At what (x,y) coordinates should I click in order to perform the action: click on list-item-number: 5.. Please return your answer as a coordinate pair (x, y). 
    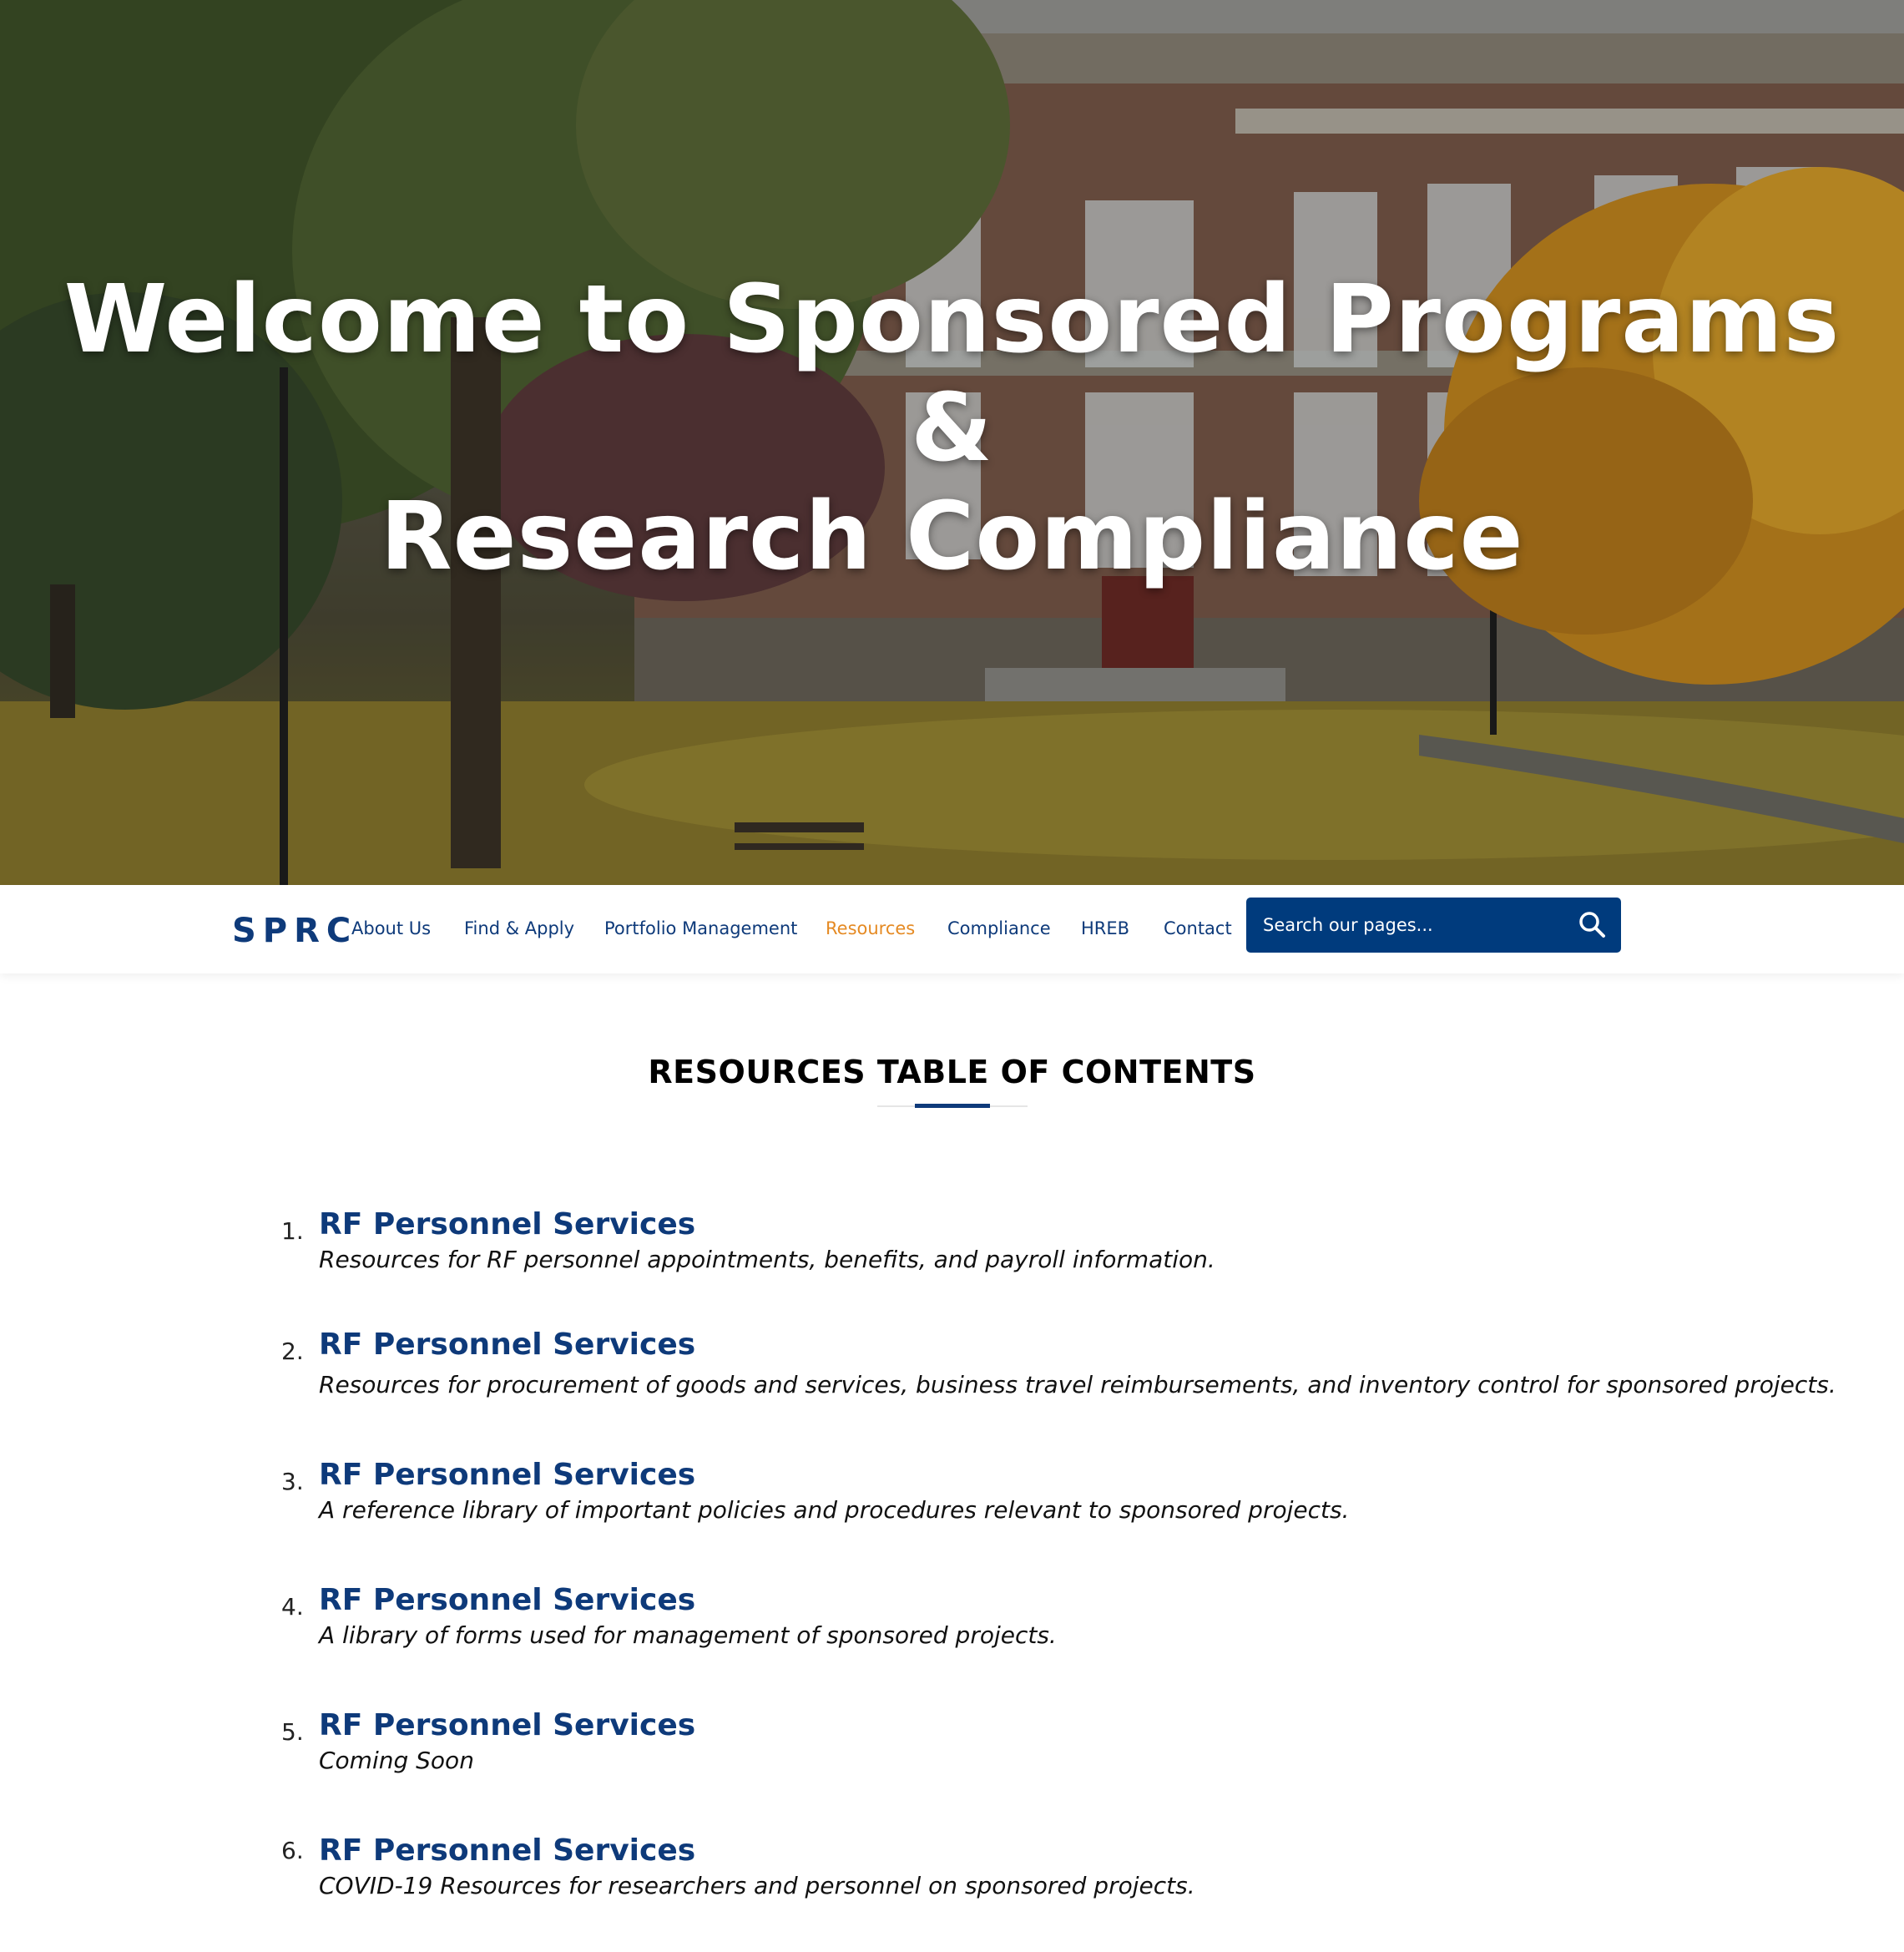
    Looking at the image, I should click on (292, 1732).